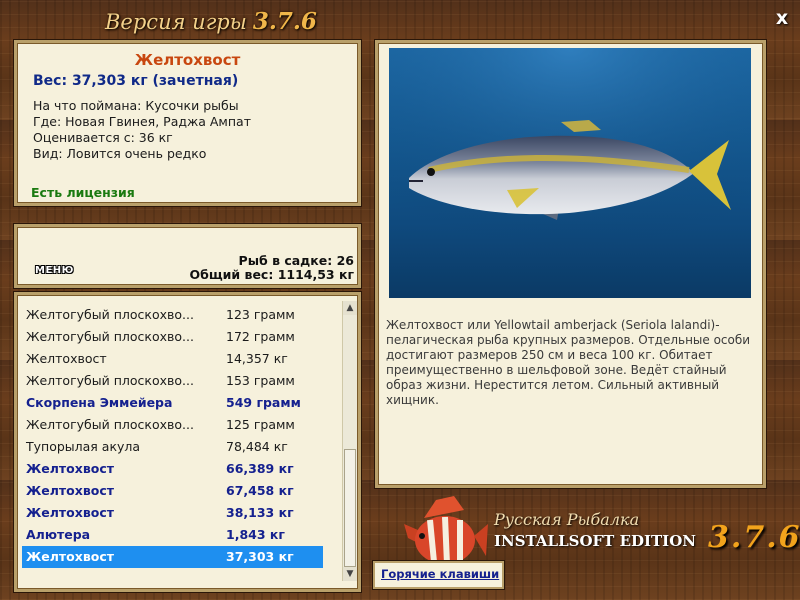 This screenshot has width=800, height=600. What do you see at coordinates (172, 491) in the screenshot?
I see `list-item: Желтохвост 67,458 кг` at bounding box center [172, 491].